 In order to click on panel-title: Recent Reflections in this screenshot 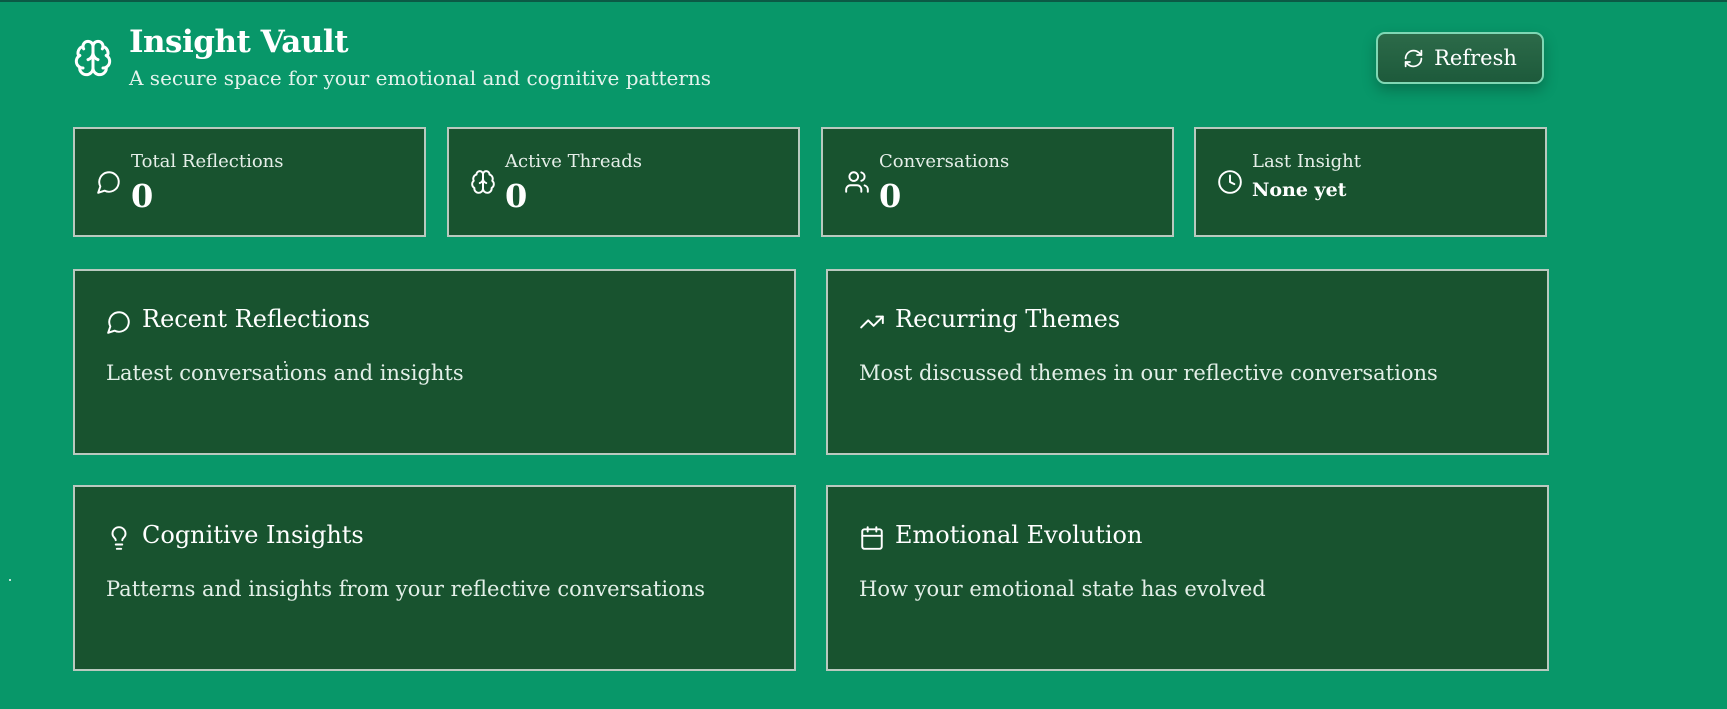, I will do `click(256, 319)`.